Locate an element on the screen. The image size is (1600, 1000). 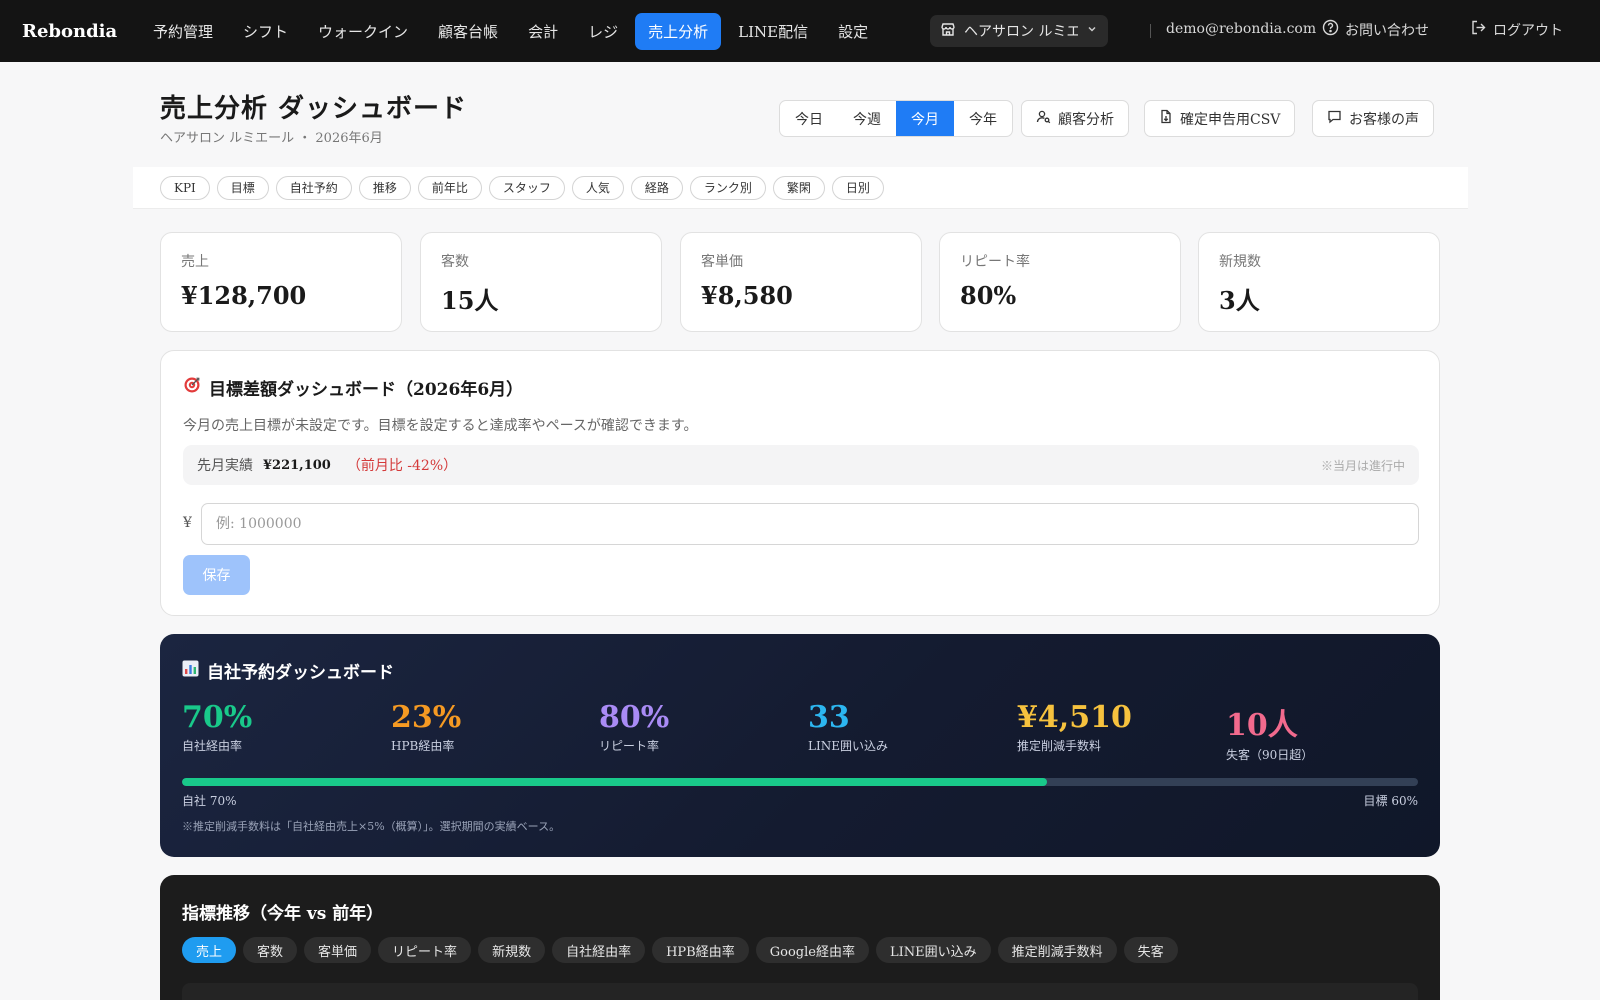
period-this-month: 今月 is located at coordinates (925, 118).